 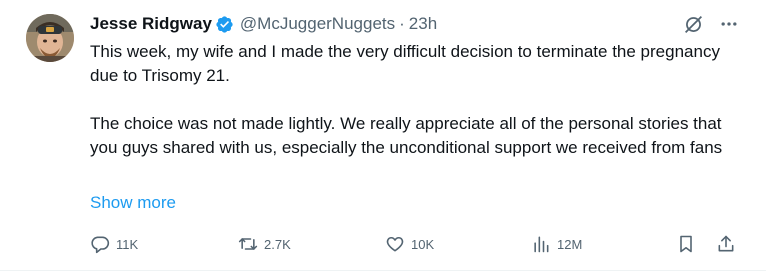 I want to click on share-button, so click(x=726, y=244).